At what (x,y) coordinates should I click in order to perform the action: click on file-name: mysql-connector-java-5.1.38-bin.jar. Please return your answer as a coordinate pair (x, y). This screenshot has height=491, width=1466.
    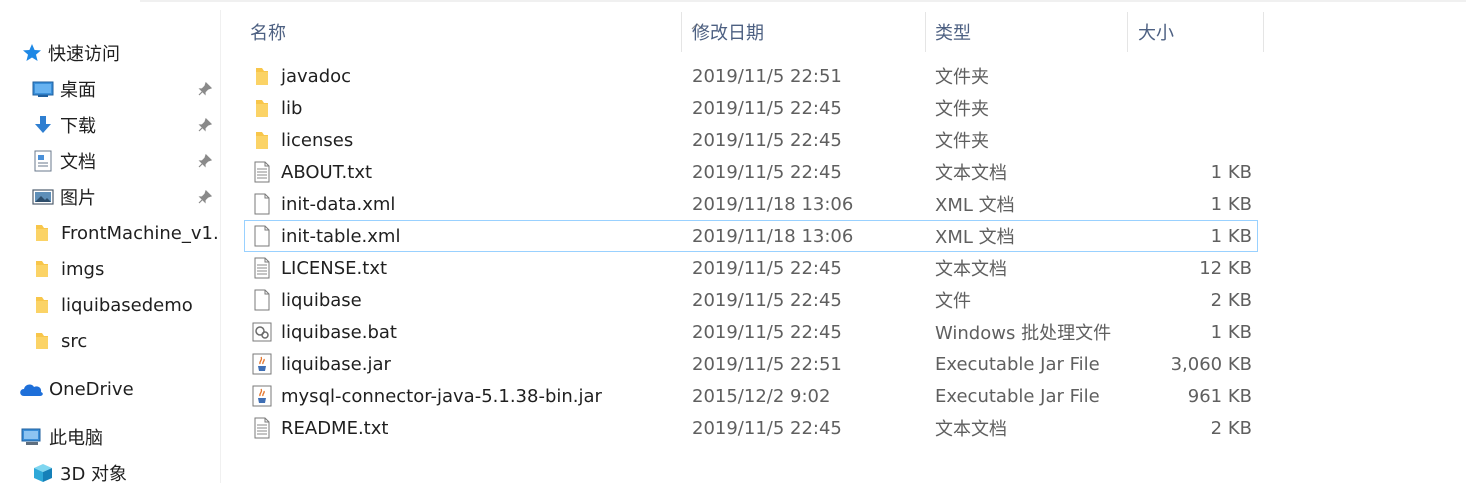
    Looking at the image, I should click on (441, 396).